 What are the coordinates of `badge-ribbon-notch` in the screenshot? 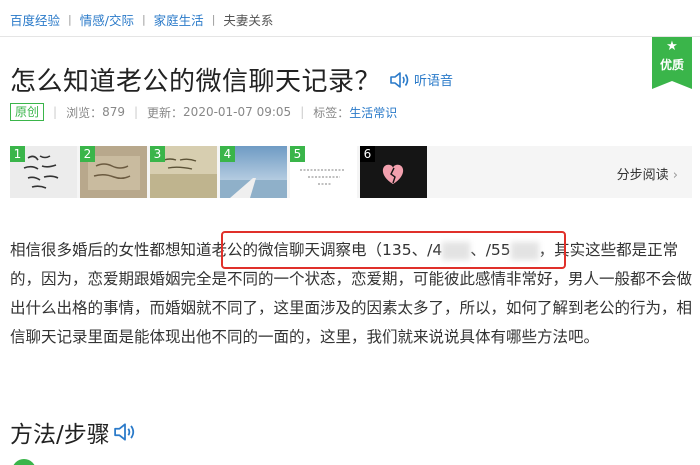 It's located at (672, 85).